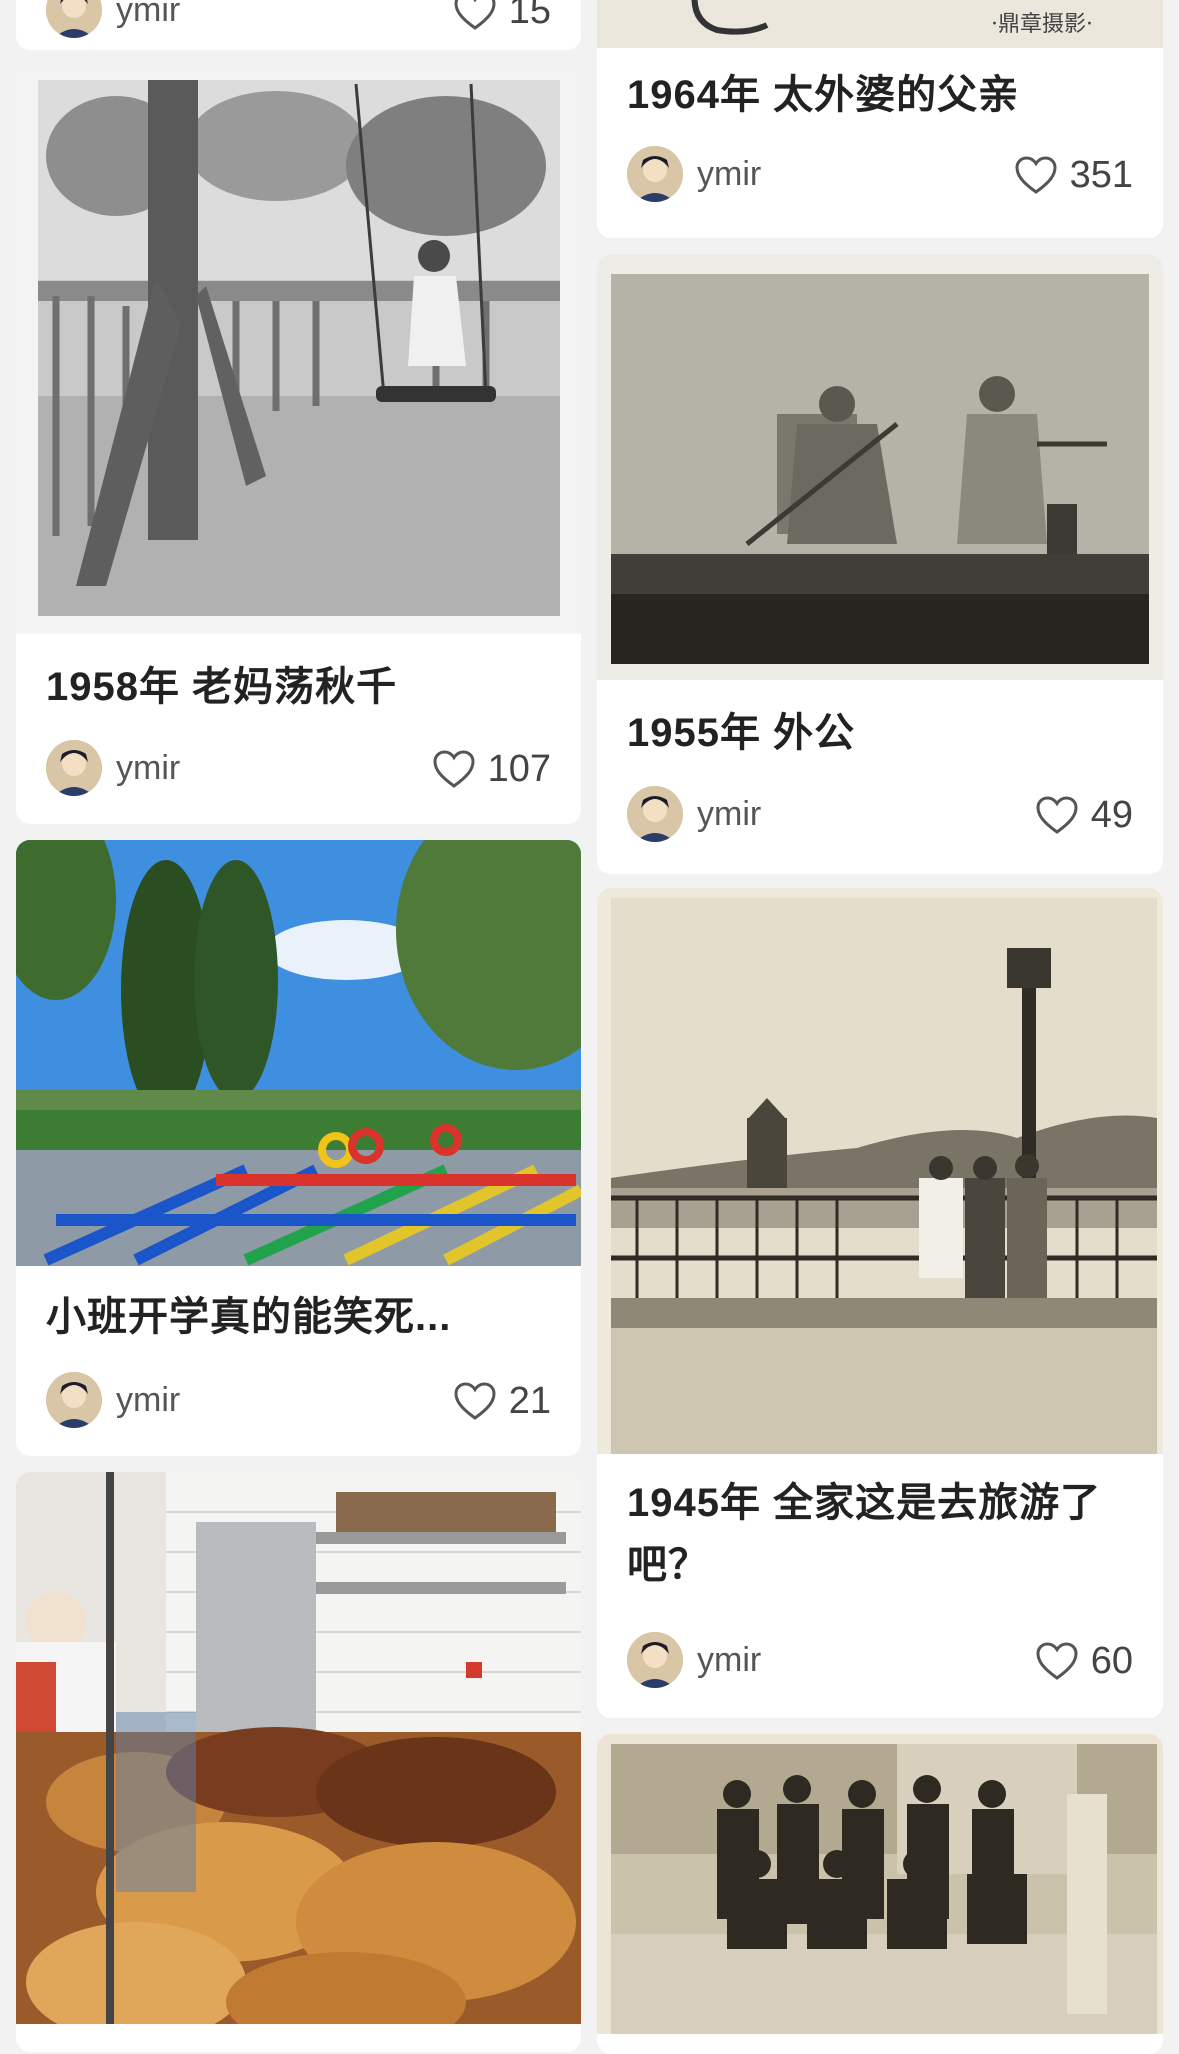 Image resolution: width=1179 pixels, height=2054 pixels. What do you see at coordinates (880, 1884) in the screenshot?
I see `card-photo-group` at bounding box center [880, 1884].